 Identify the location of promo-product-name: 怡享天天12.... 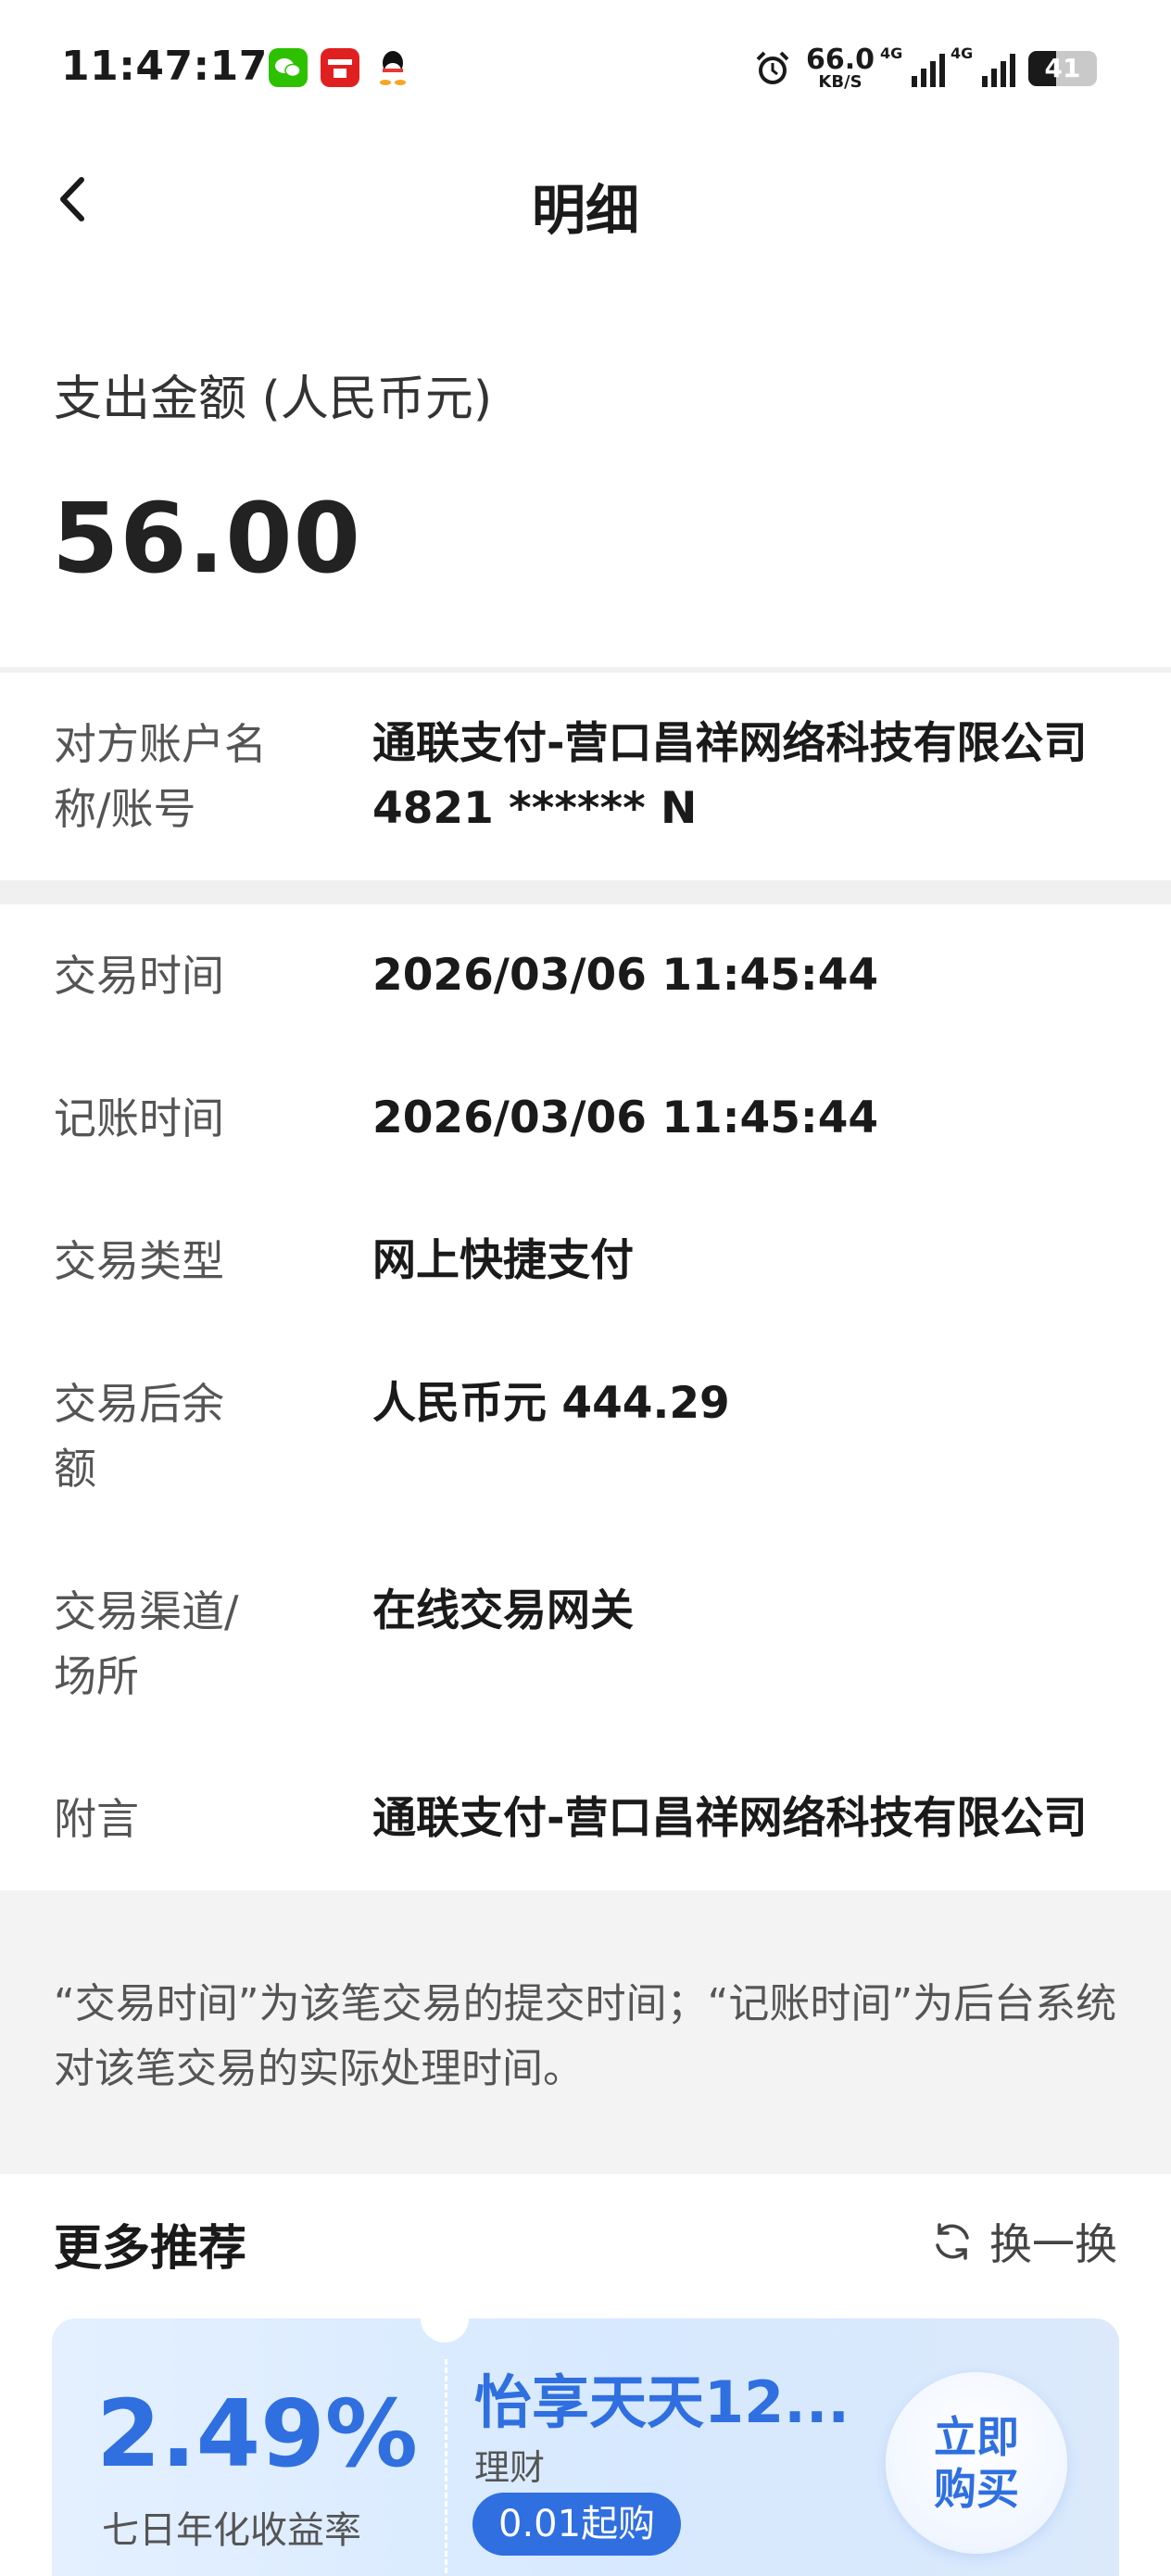
(662, 2402).